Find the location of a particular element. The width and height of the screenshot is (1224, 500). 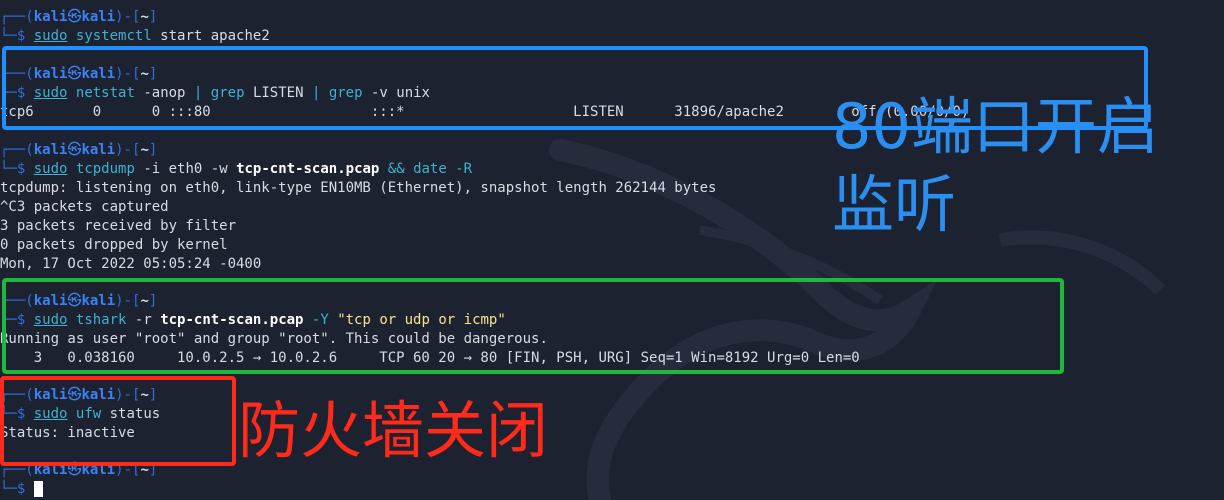

output-line: ^C3 packets captured is located at coordinates (84, 207).